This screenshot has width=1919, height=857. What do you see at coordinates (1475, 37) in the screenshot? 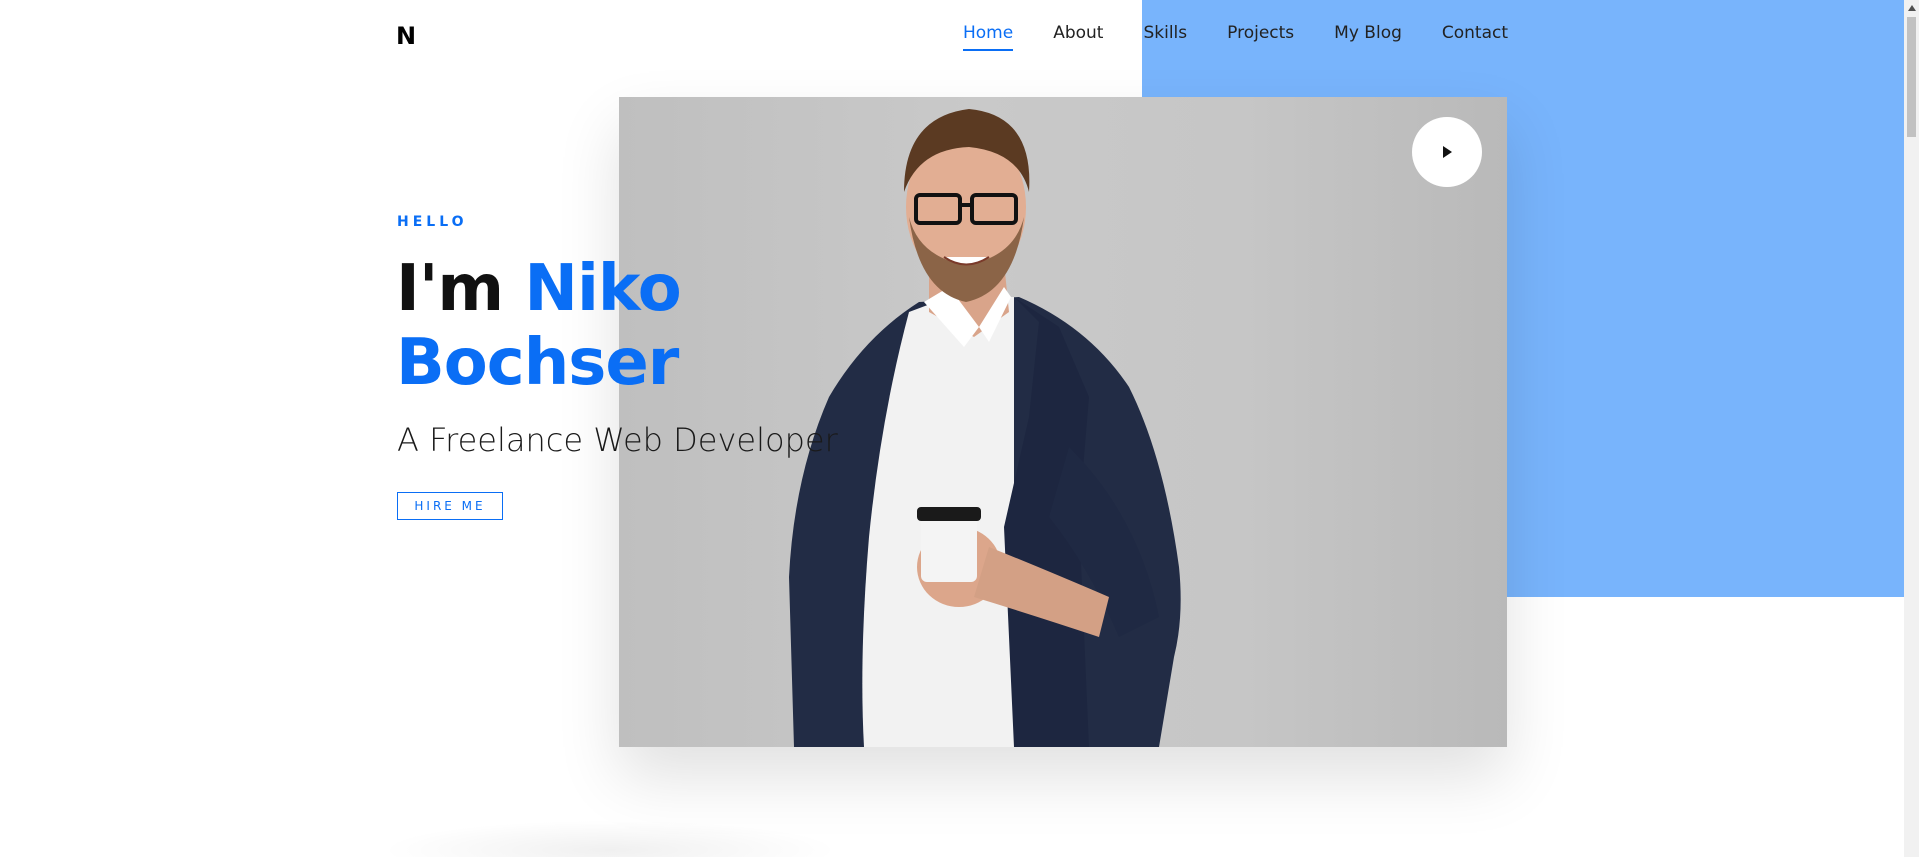
I see `nav-item-contact: Contact` at bounding box center [1475, 37].